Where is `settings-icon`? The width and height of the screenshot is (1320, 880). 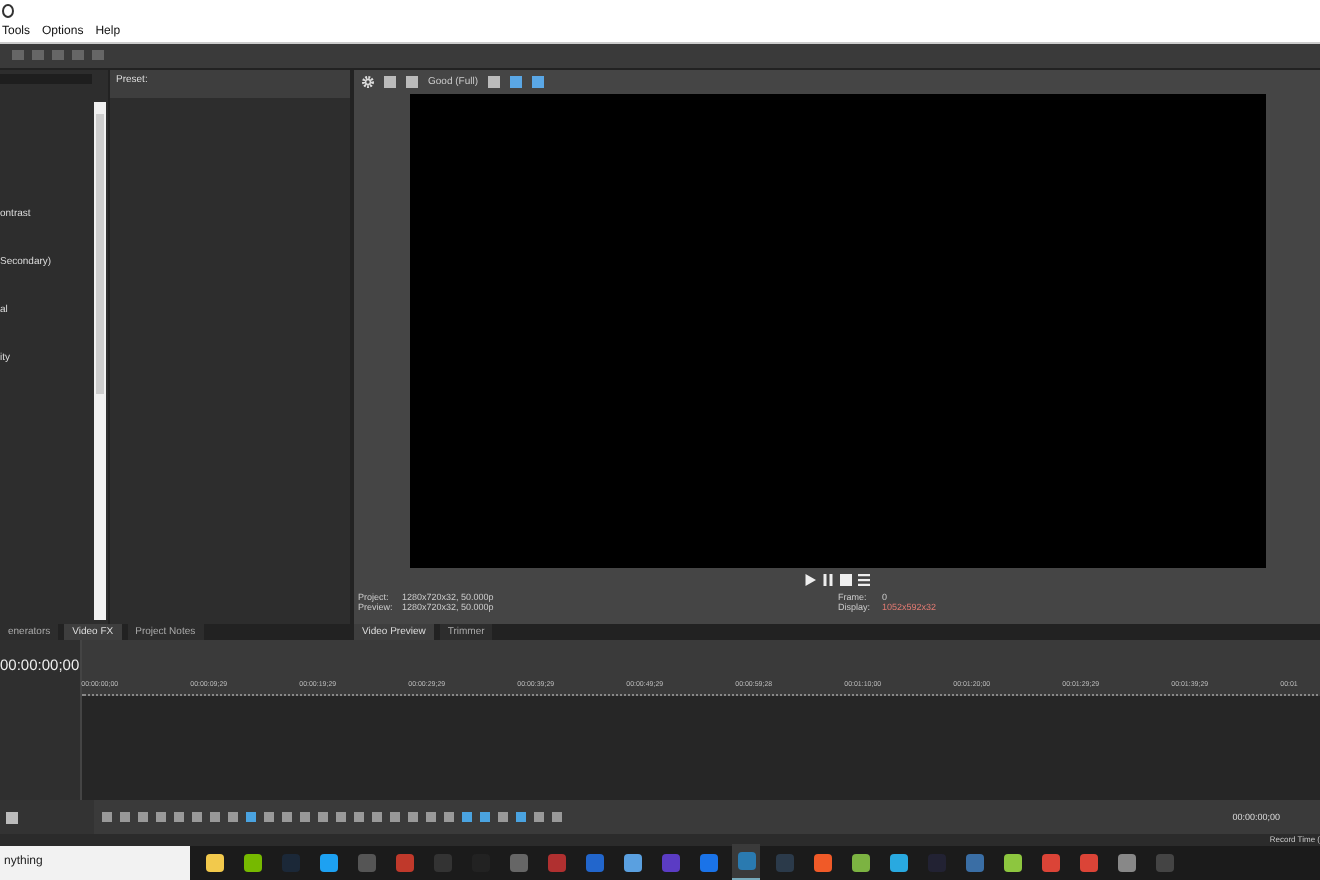 settings-icon is located at coordinates (368, 81).